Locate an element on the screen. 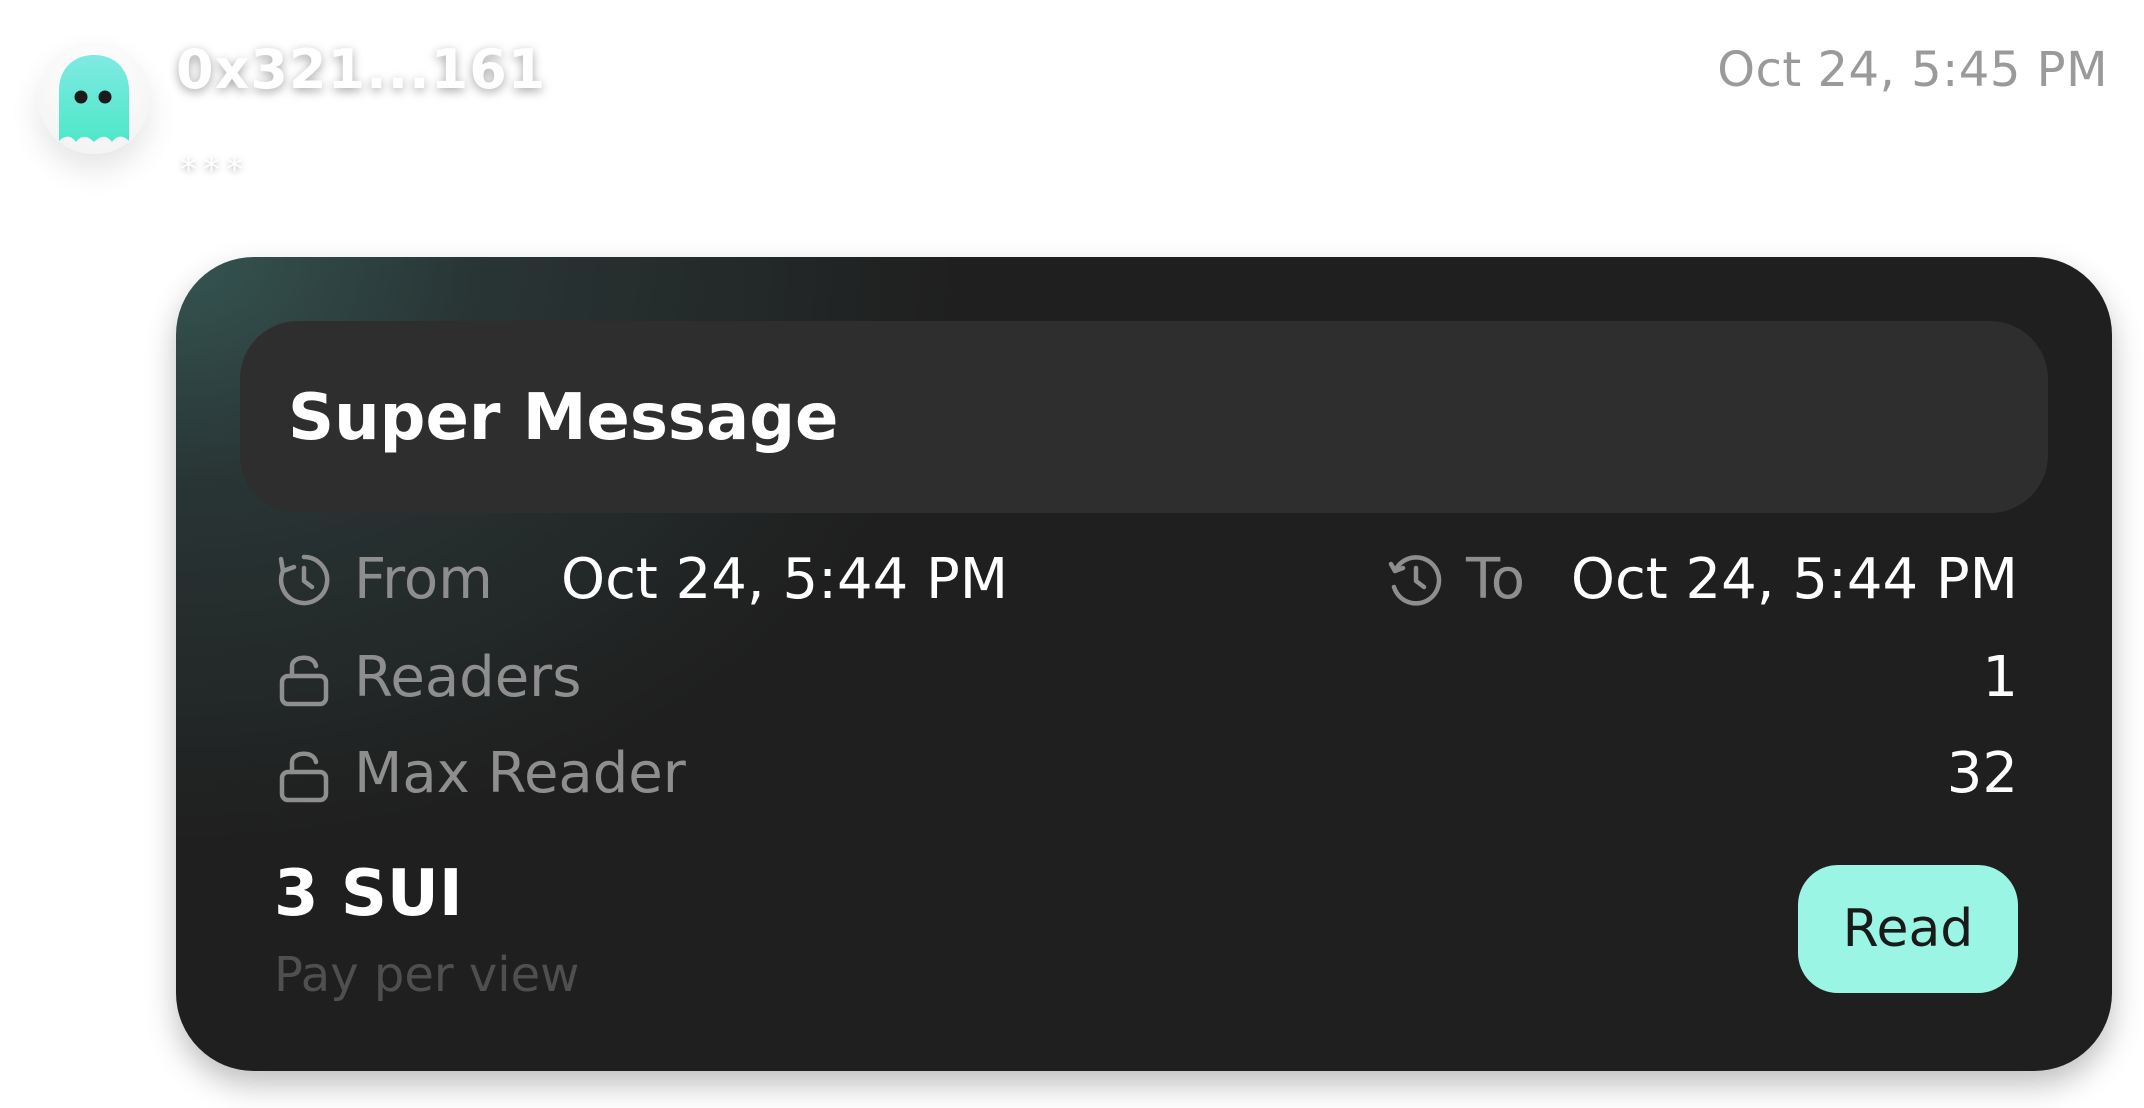 The width and height of the screenshot is (2144, 1108). avatar is located at coordinates (94, 98).